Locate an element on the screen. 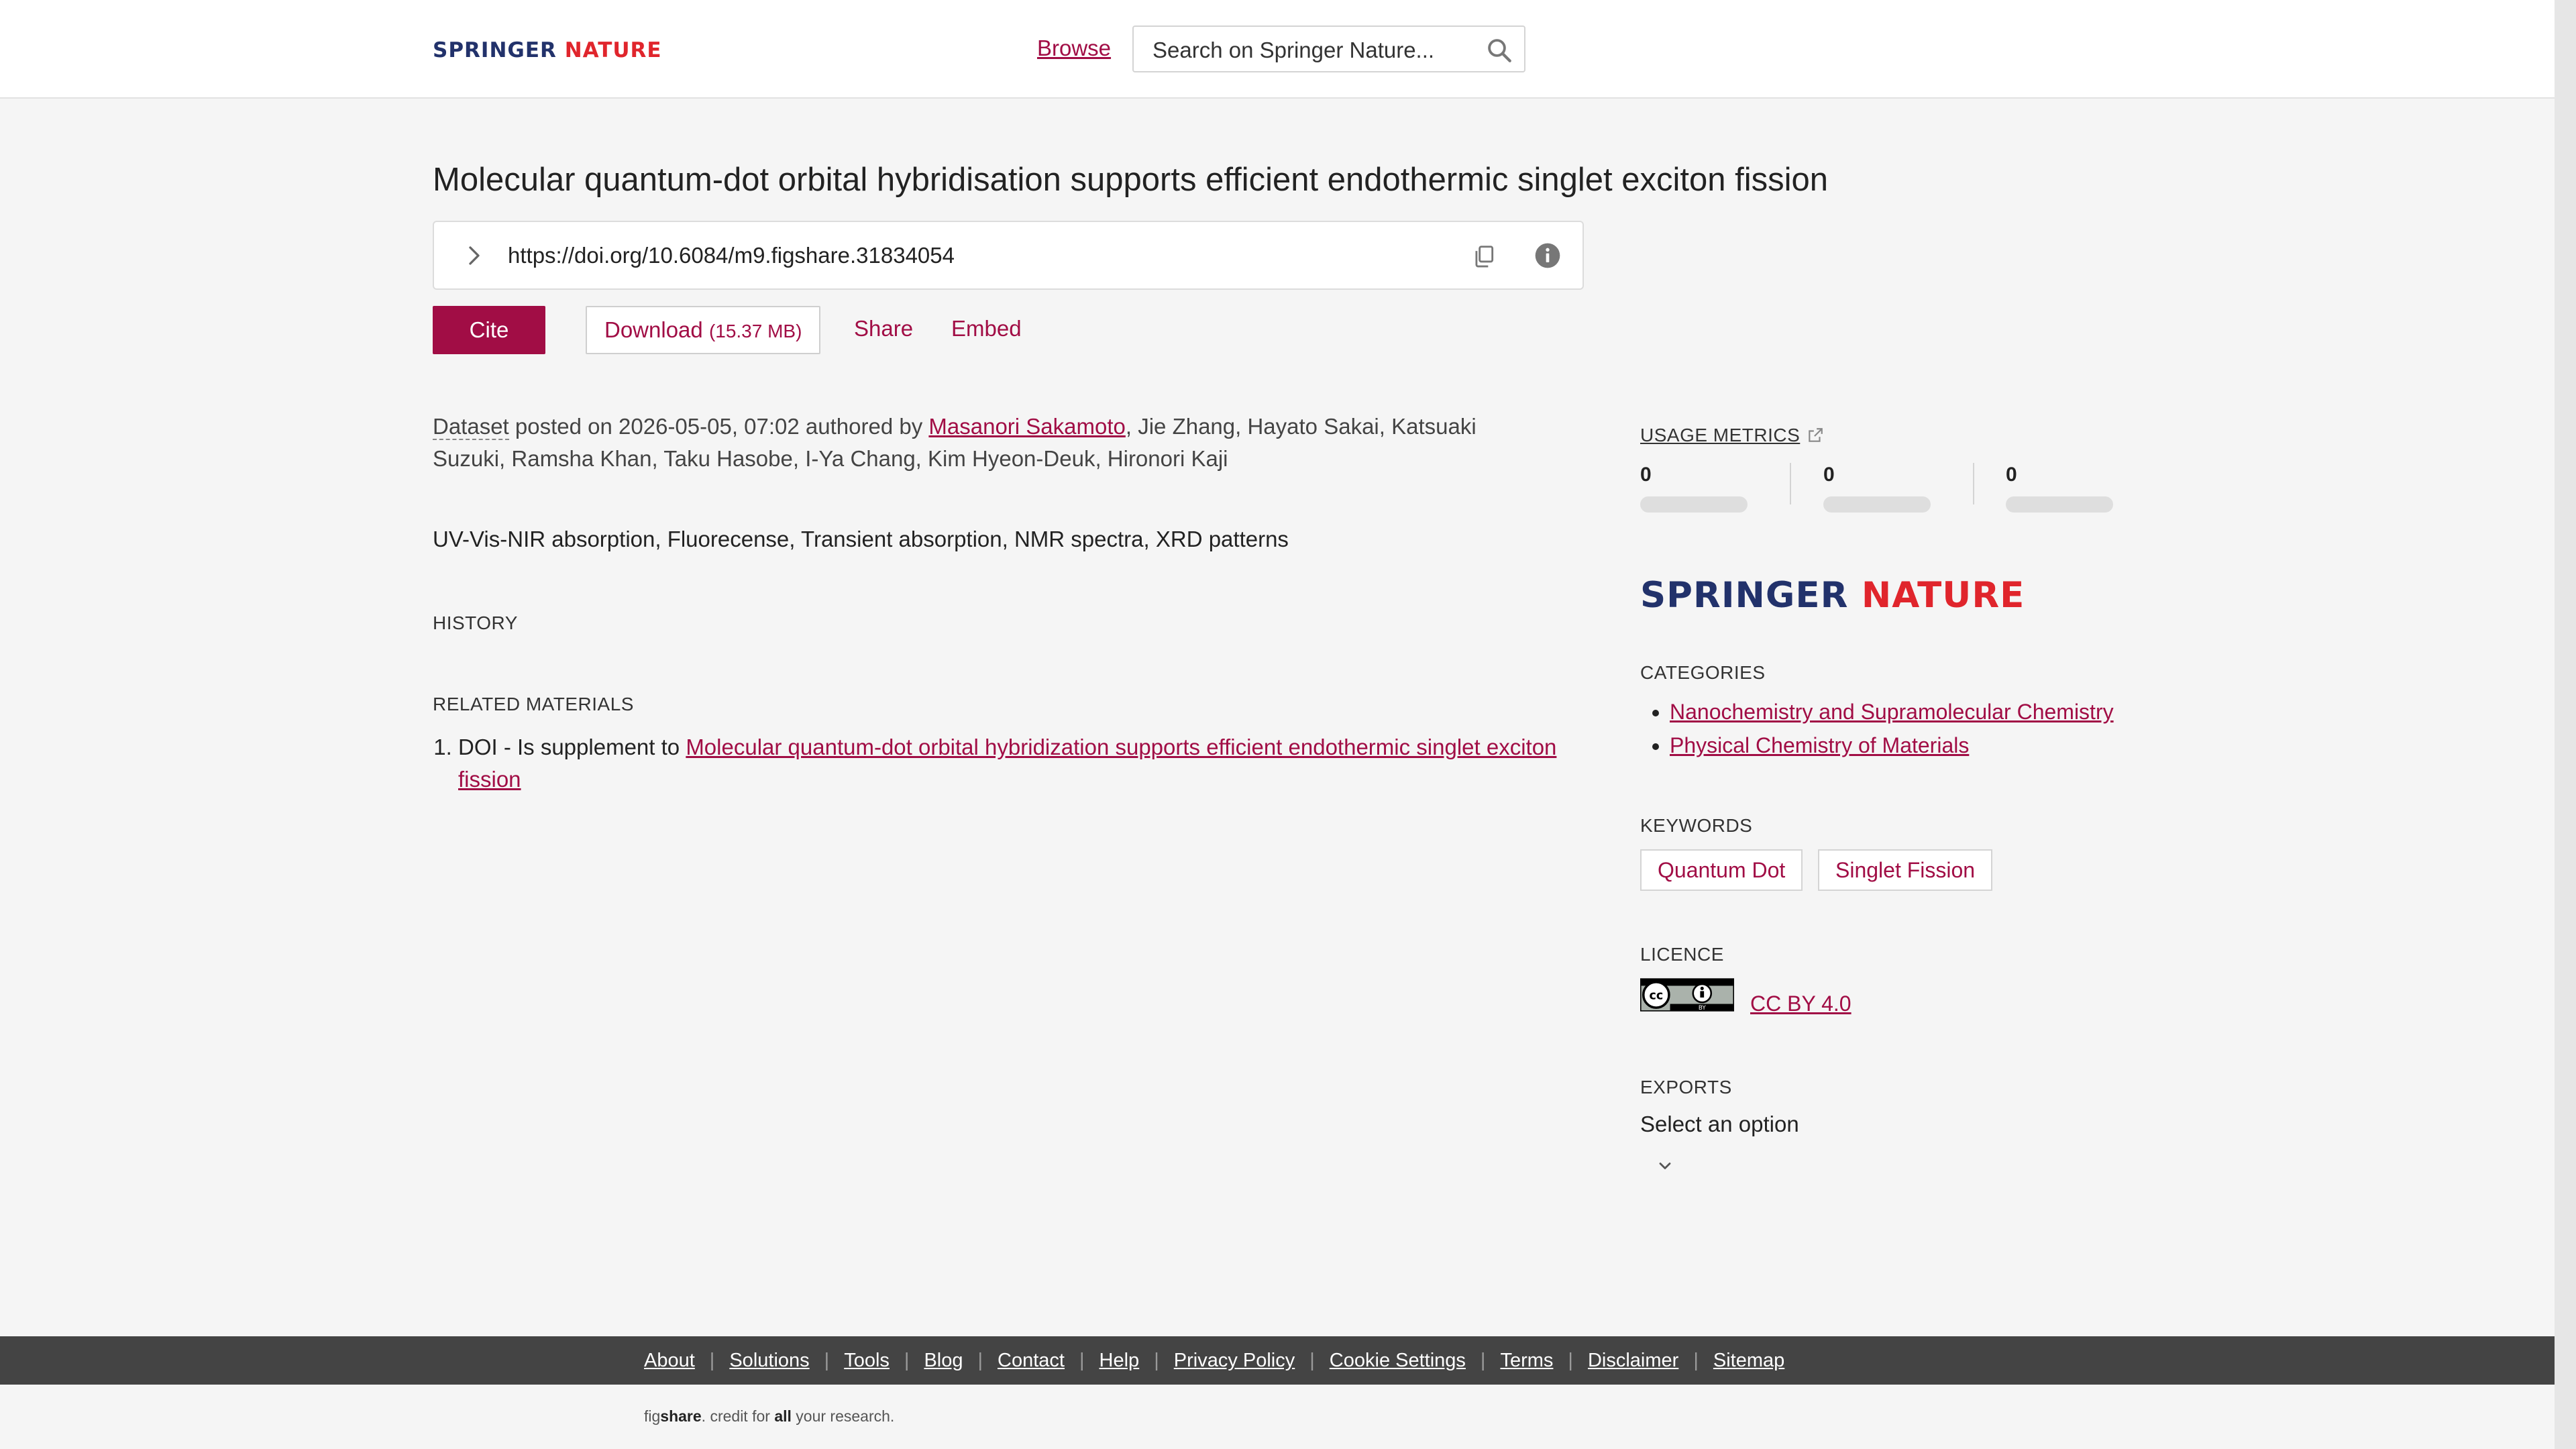  history-heading: HISTORY is located at coordinates (475, 622).